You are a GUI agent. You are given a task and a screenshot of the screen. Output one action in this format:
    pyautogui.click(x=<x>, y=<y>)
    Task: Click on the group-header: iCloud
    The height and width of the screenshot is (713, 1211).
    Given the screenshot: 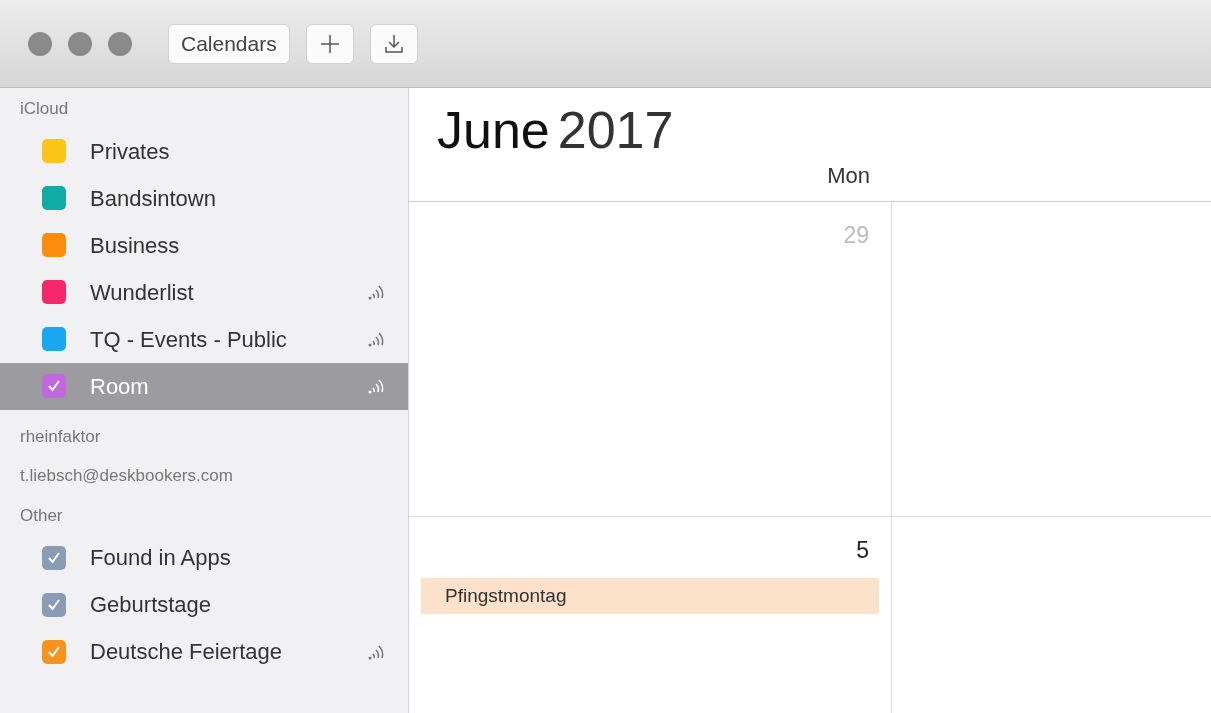 What is the action you would take?
    pyautogui.click(x=44, y=109)
    